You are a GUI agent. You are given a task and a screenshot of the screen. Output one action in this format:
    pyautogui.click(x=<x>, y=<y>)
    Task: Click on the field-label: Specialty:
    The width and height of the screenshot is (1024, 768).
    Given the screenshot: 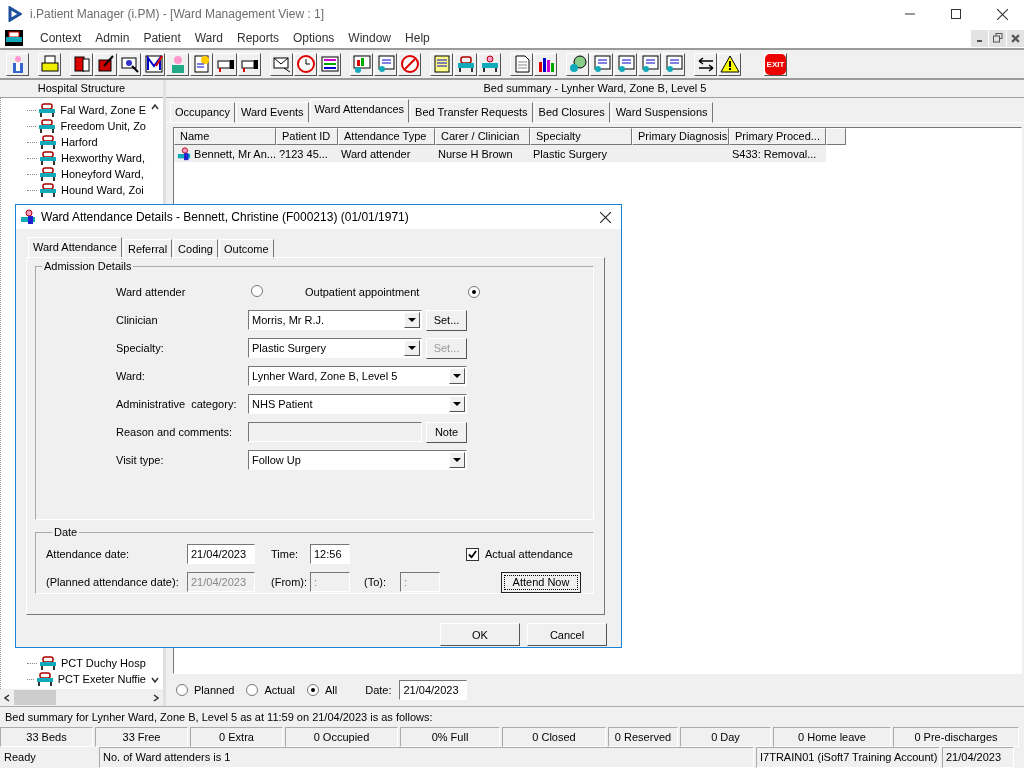 What is the action you would take?
    pyautogui.click(x=140, y=348)
    